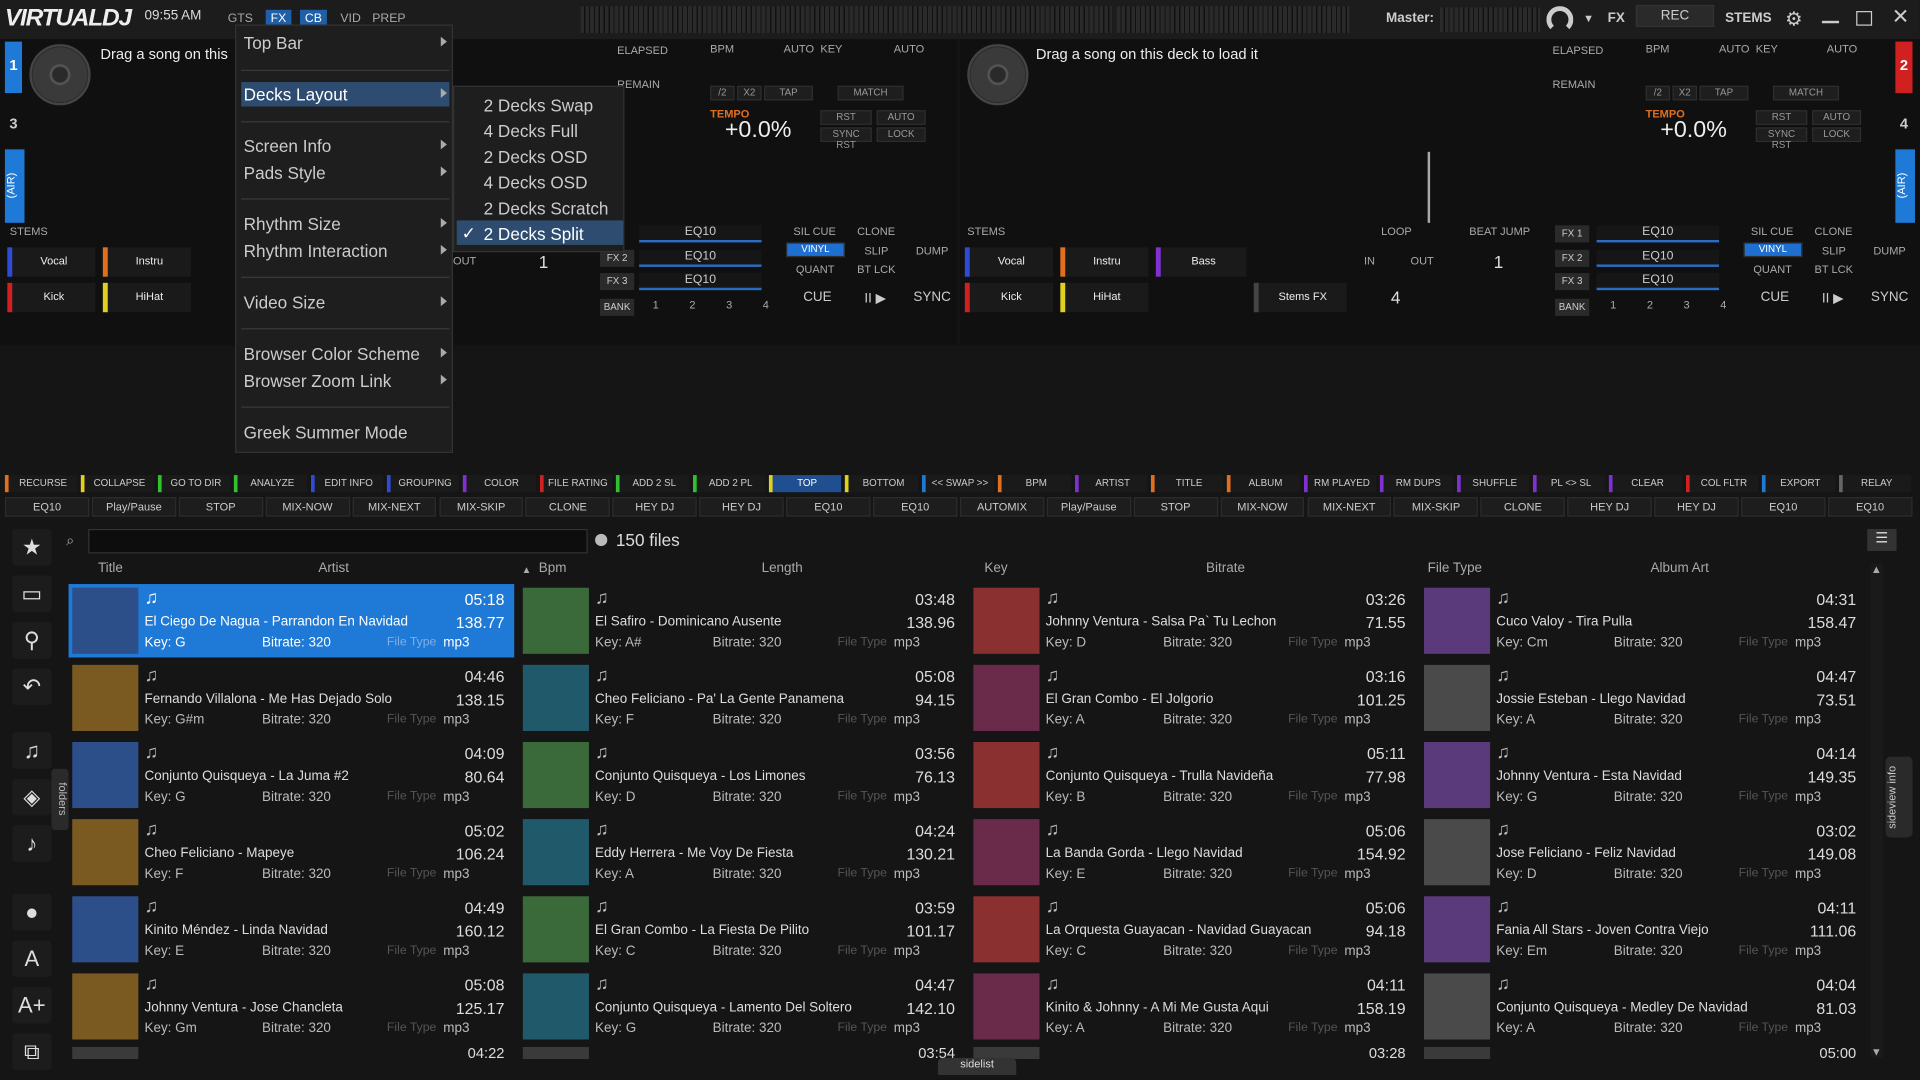 The image size is (1920, 1080). I want to click on menu-item-greek-summer-mode: Greek Summer Mode, so click(345, 432).